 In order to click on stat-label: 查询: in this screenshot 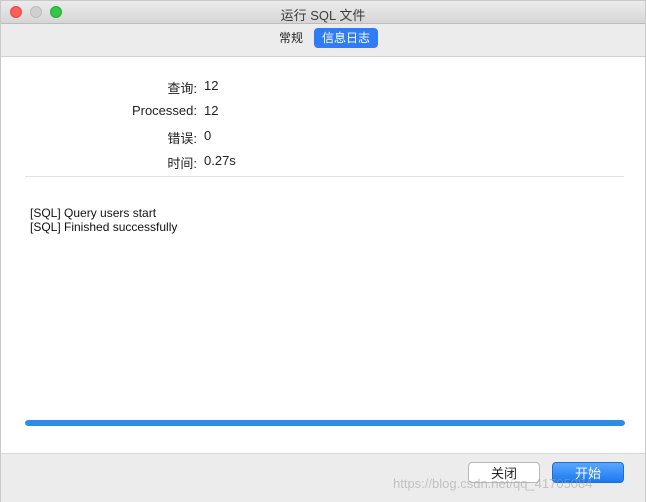, I will do `click(182, 88)`.